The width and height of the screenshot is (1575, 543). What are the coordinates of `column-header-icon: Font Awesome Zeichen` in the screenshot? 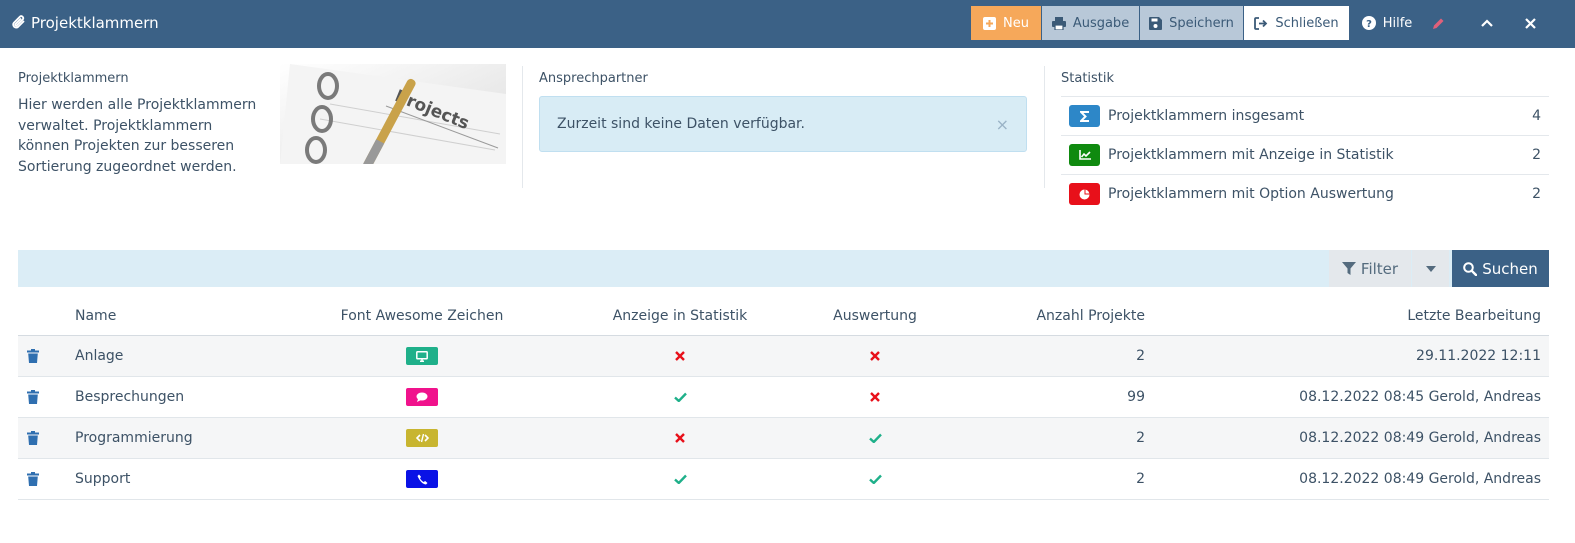 It's located at (422, 315).